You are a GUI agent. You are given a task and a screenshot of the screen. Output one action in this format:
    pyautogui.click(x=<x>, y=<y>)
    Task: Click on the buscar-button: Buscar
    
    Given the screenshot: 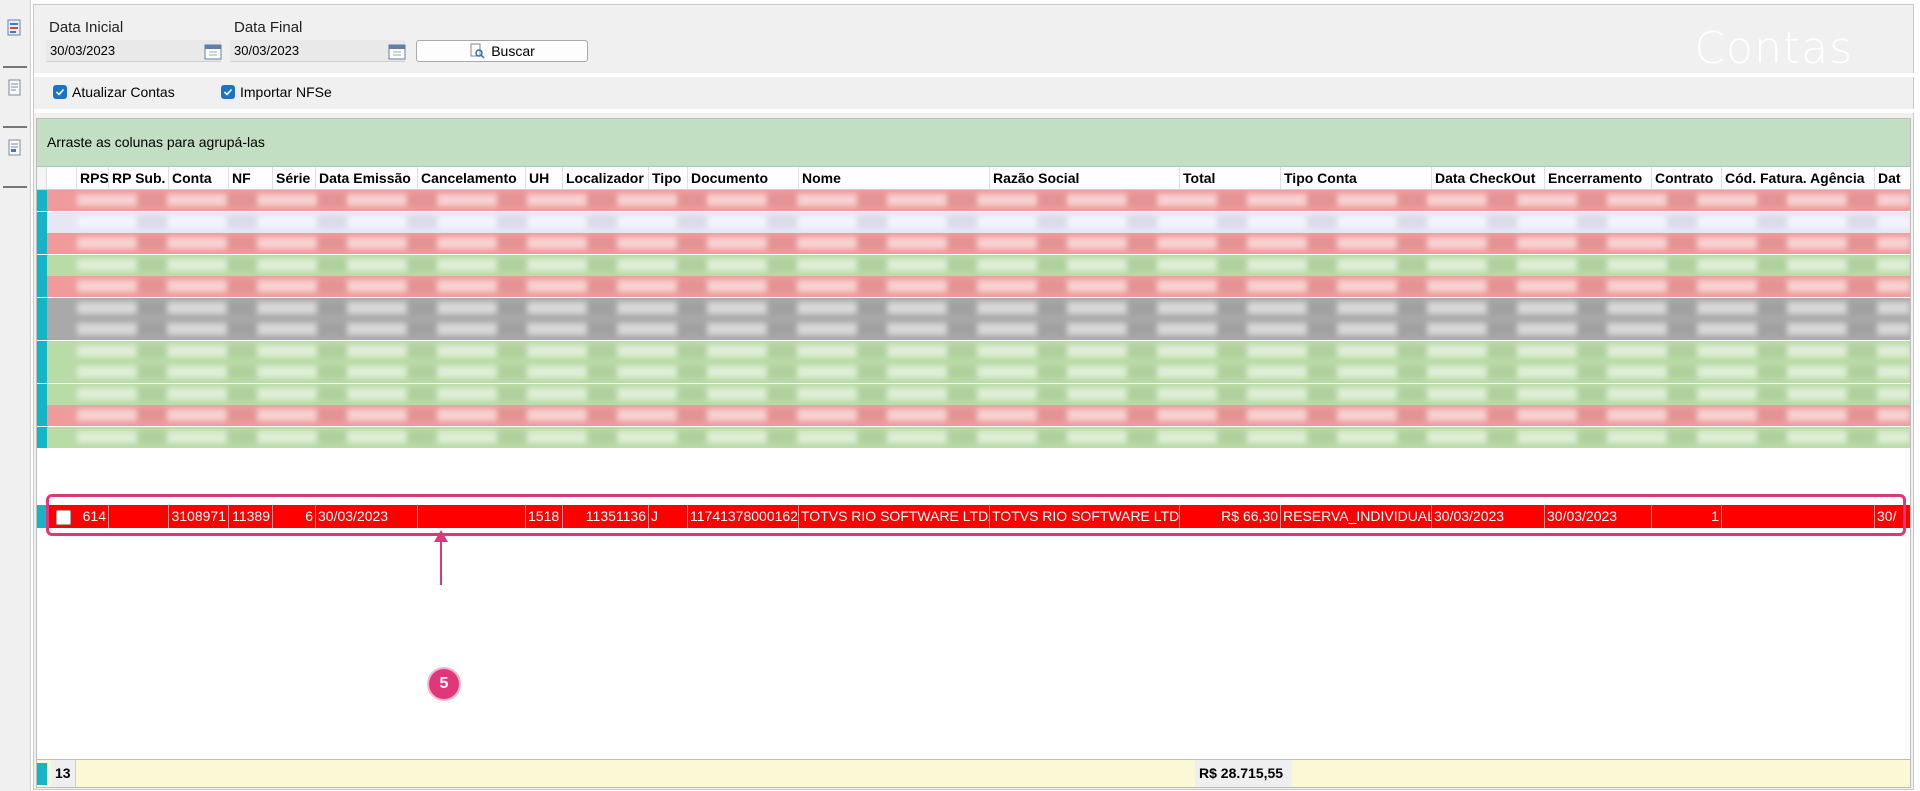 What is the action you would take?
    pyautogui.click(x=502, y=51)
    